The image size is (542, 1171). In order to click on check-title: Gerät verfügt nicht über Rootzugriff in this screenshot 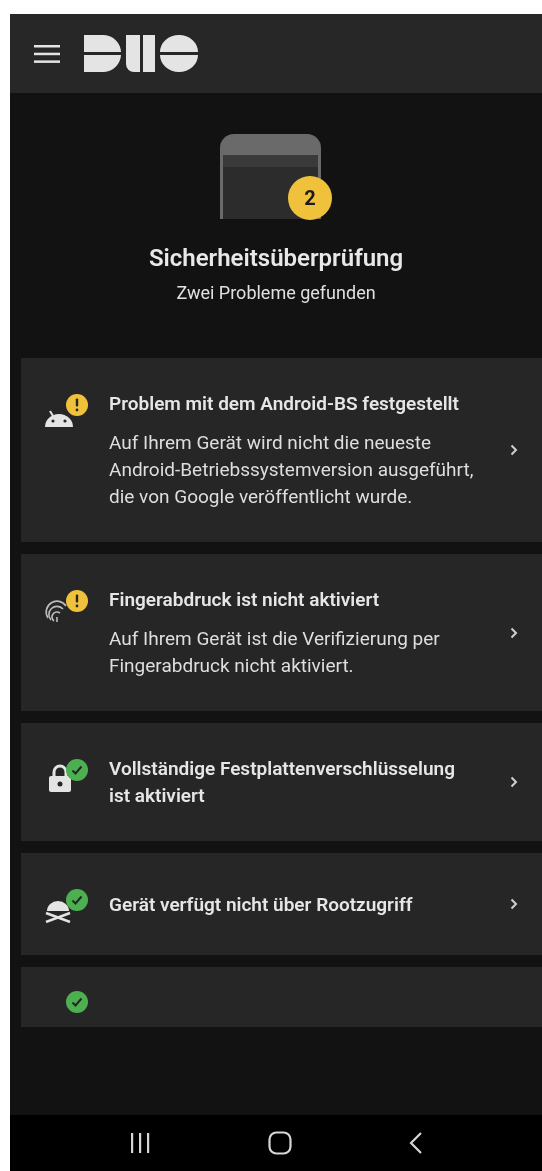, I will do `click(261, 904)`.